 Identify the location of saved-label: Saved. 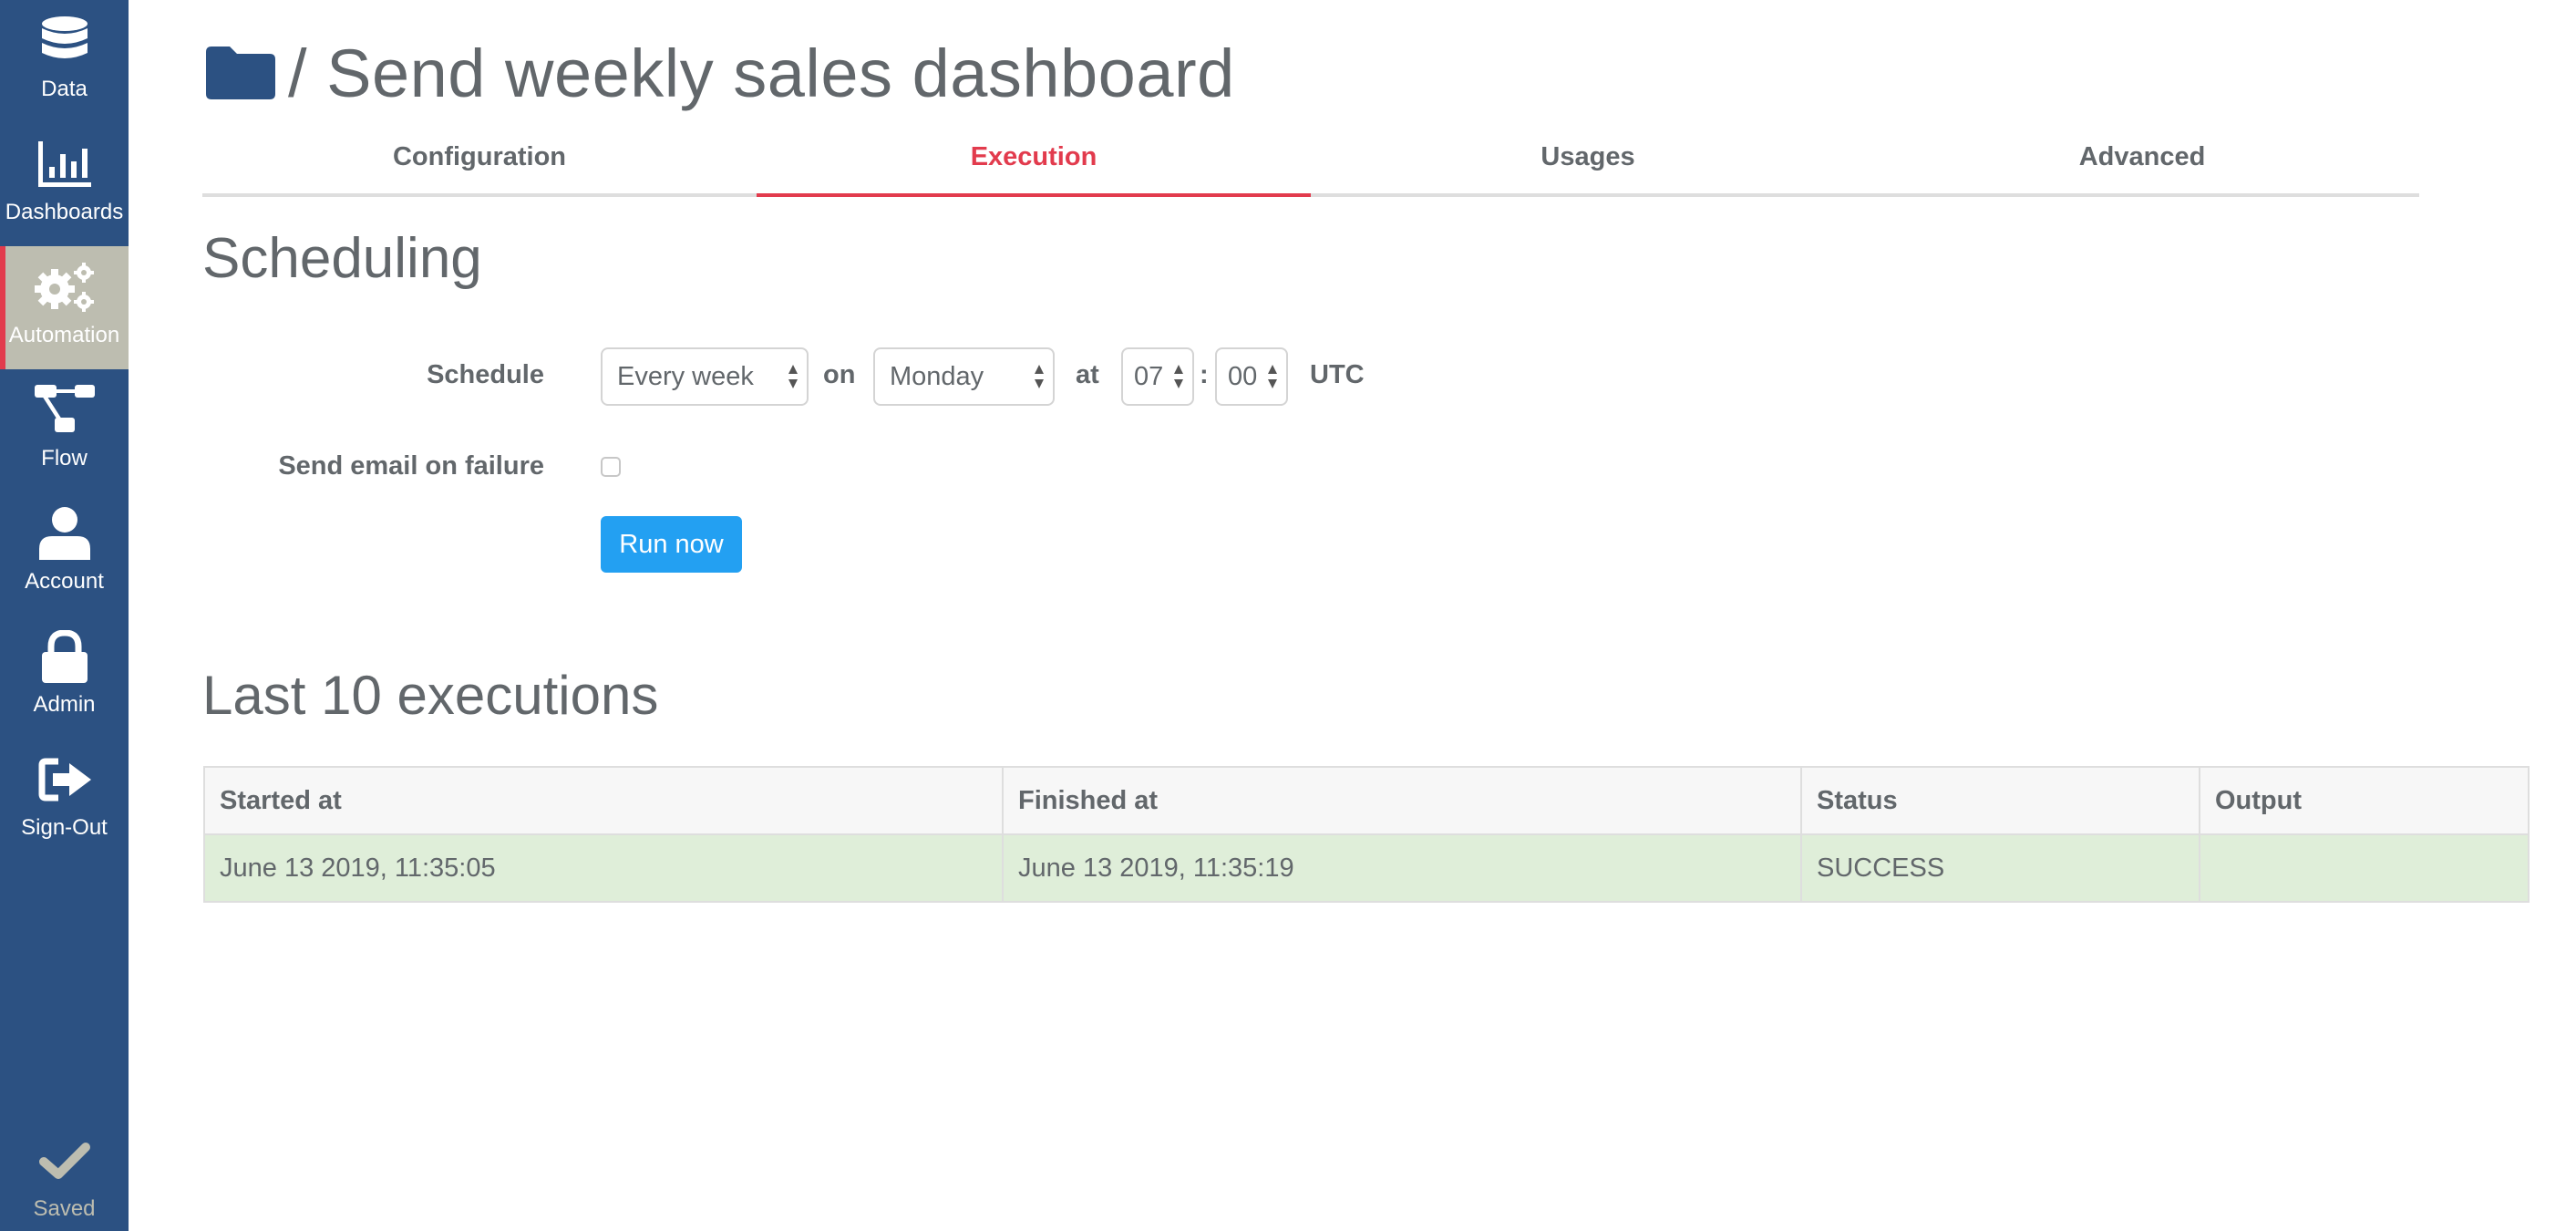
(64, 1208).